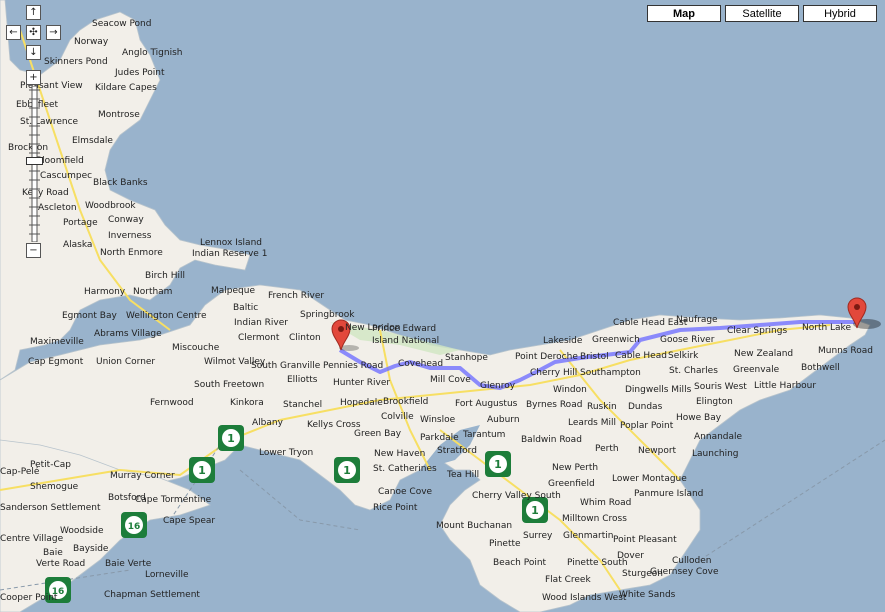  I want to click on place-label: Fernwood, so click(172, 403).